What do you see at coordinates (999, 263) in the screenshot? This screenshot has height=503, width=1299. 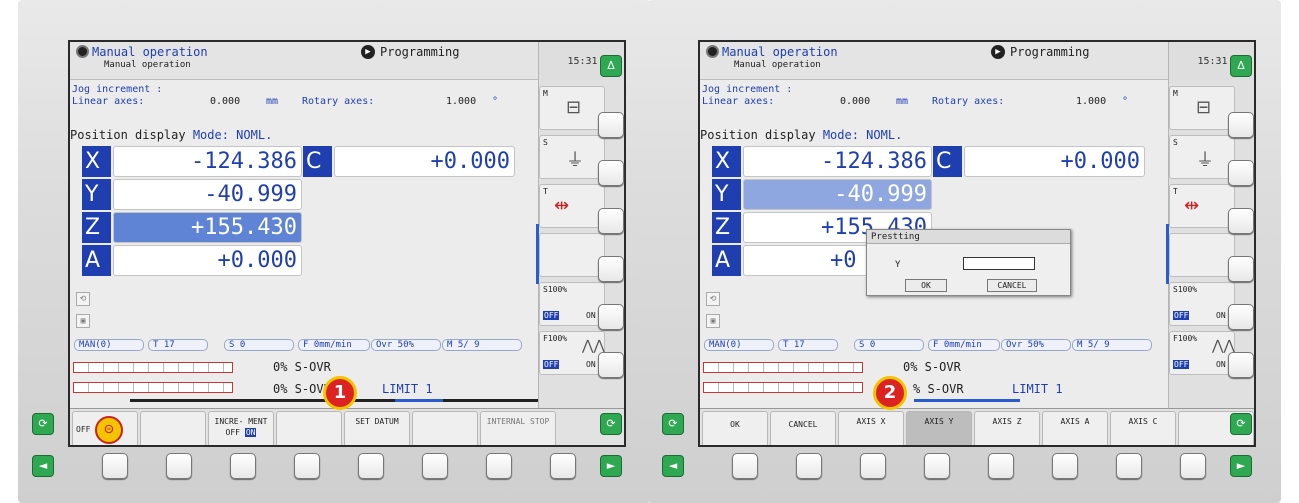 I see `dialog-input` at bounding box center [999, 263].